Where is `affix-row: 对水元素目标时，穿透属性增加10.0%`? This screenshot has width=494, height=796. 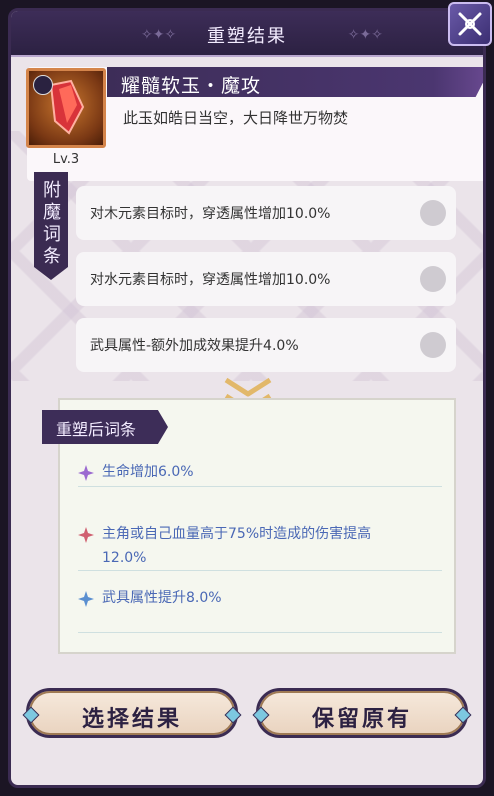
affix-row: 对水元素目标时，穿透属性增加10.0% is located at coordinates (266, 279).